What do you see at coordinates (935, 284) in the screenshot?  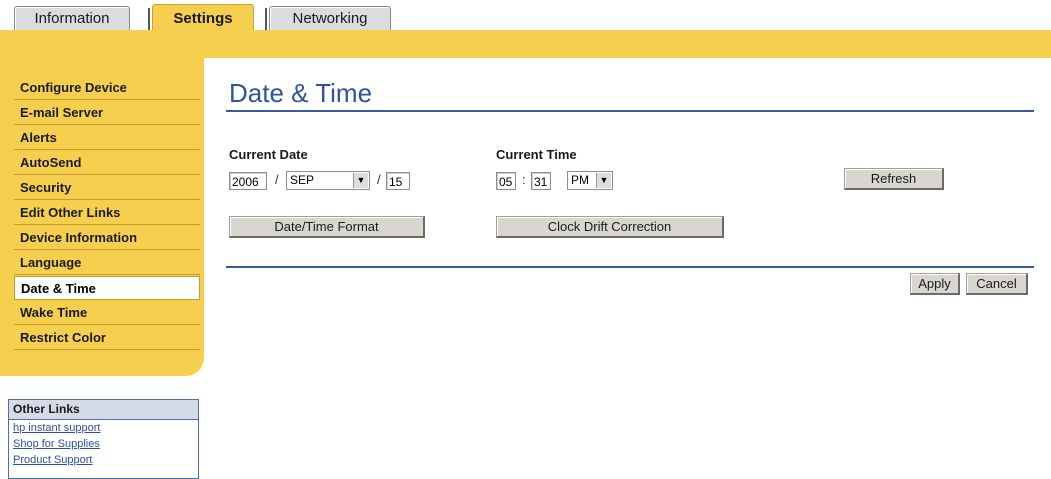 I see `apply-button: Apply` at bounding box center [935, 284].